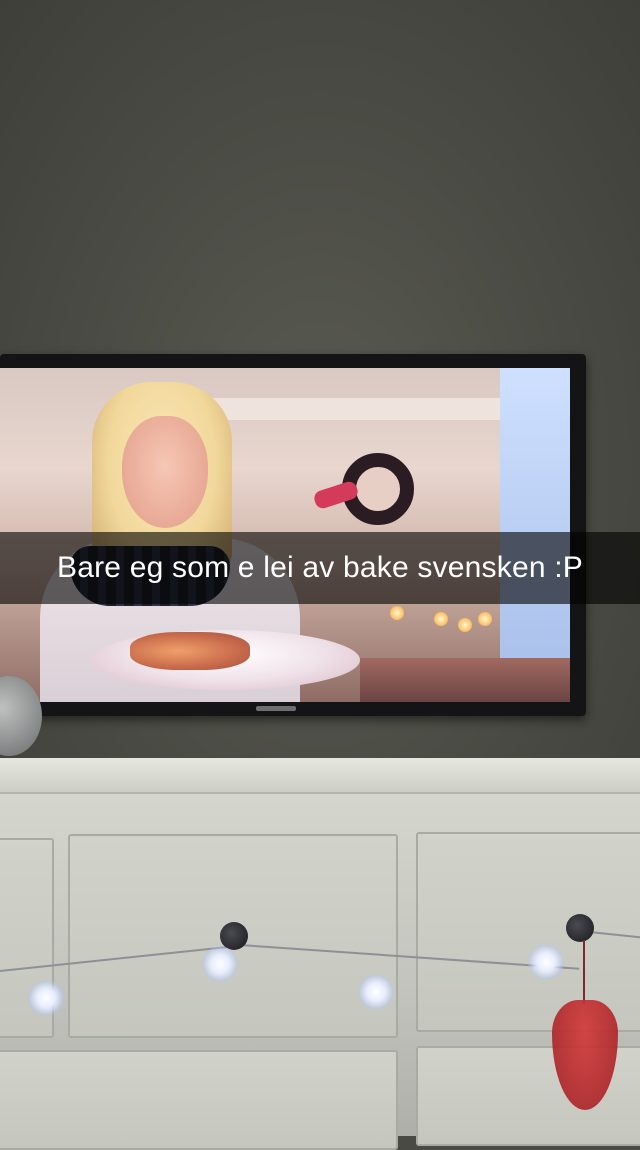 The image size is (640, 1150). Describe the element at coordinates (465, 680) in the screenshot. I see `scene-table` at that location.